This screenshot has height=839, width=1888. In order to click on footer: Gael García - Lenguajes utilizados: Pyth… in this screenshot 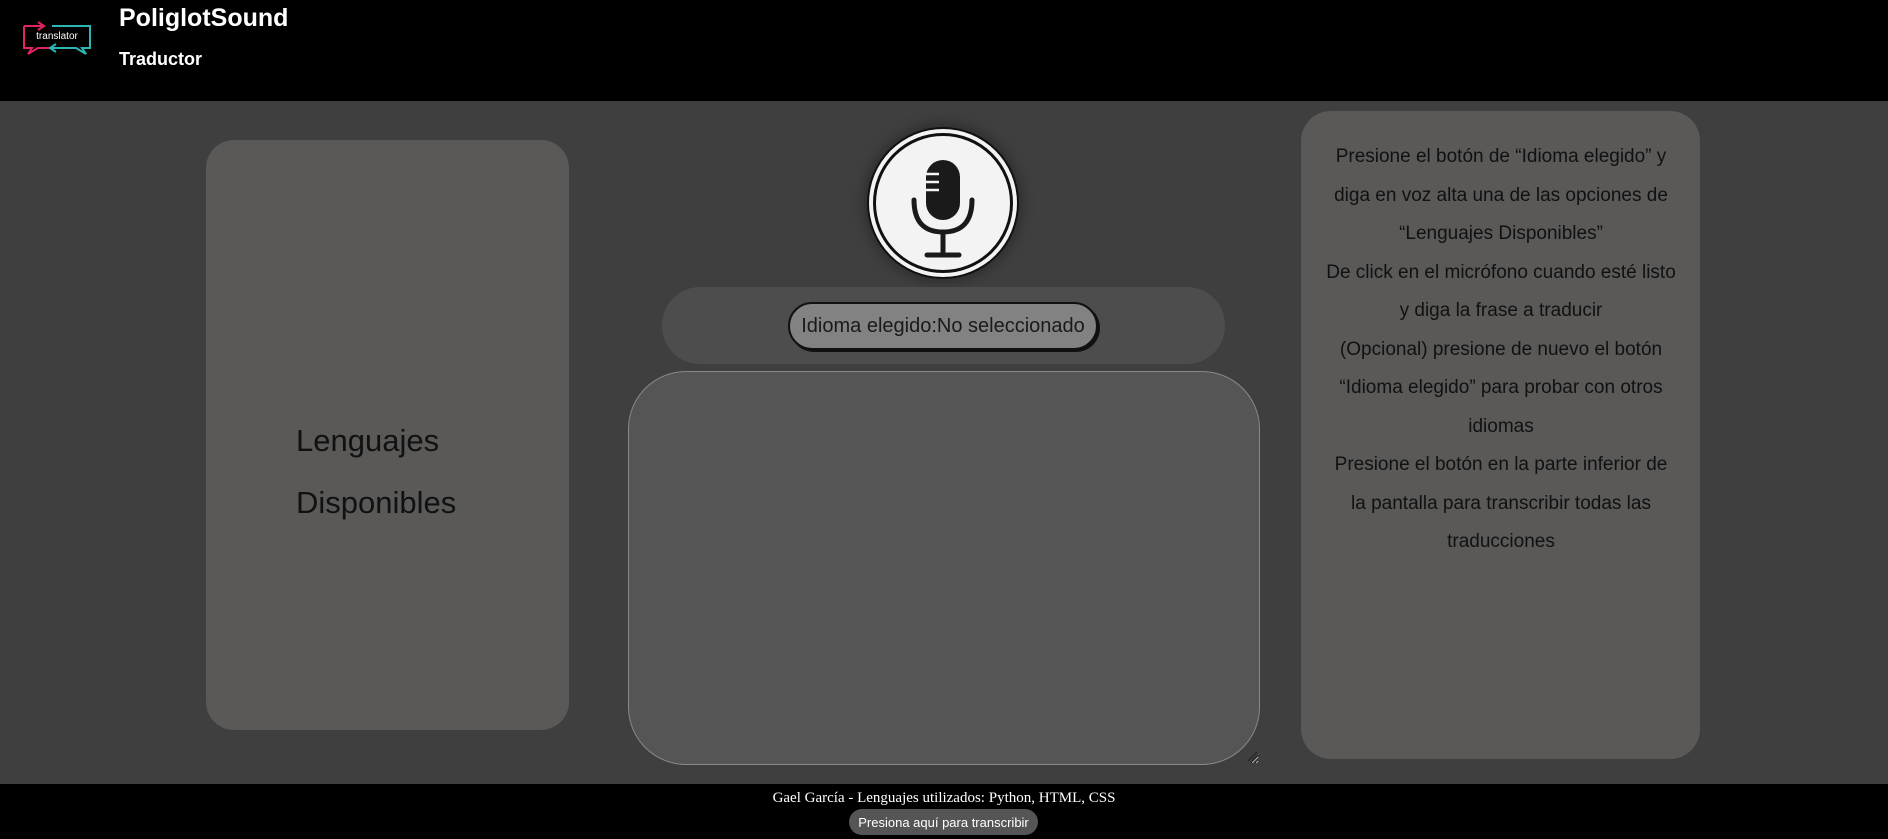, I will do `click(944, 811)`.